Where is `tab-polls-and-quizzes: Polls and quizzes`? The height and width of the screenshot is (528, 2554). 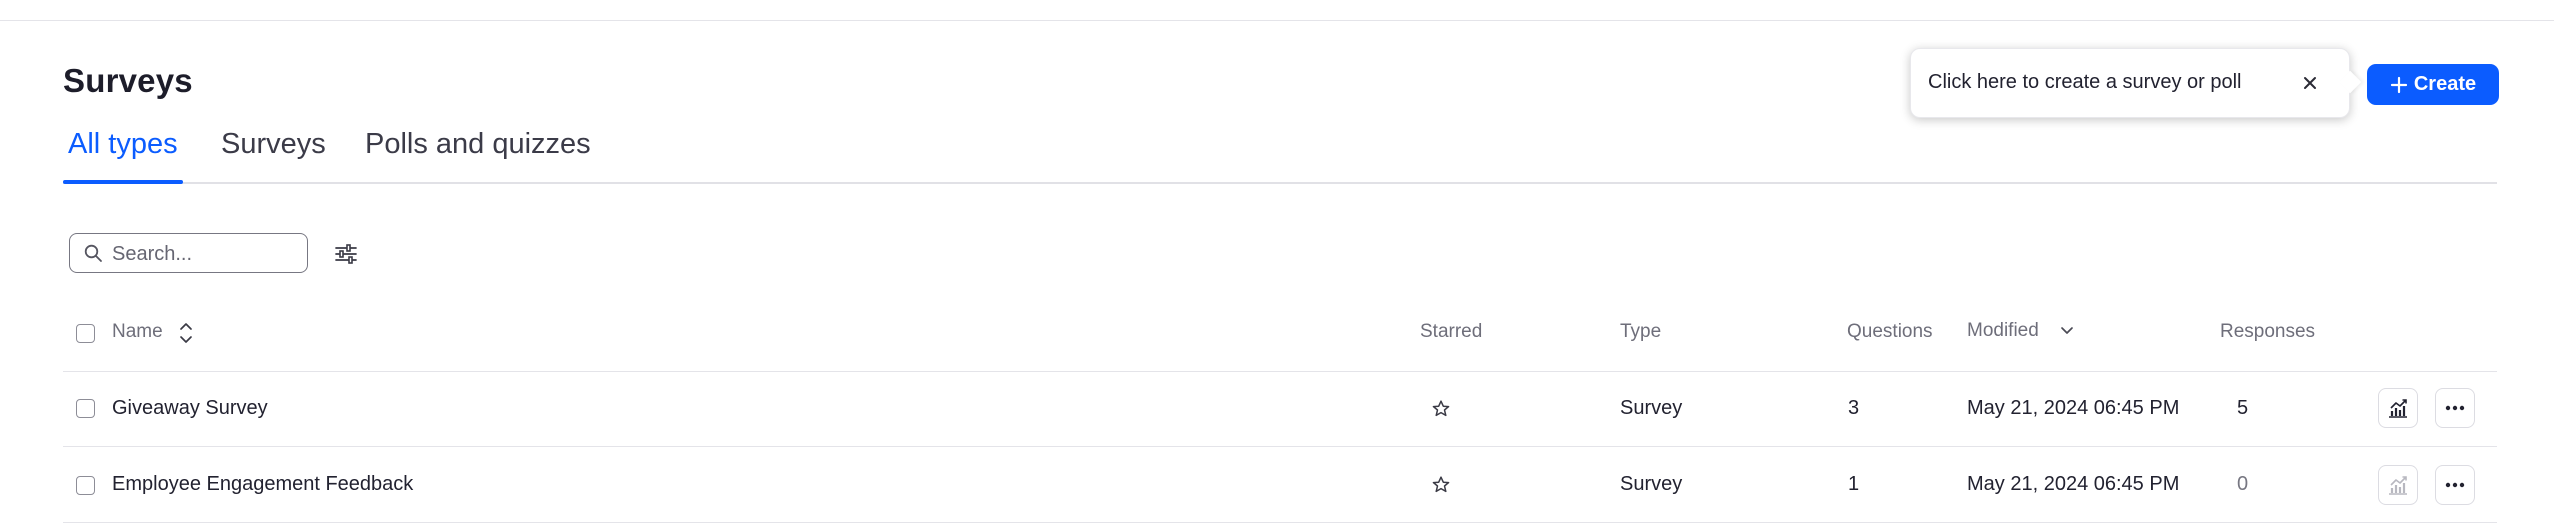
tab-polls-and-quizzes: Polls and quizzes is located at coordinates (478, 154).